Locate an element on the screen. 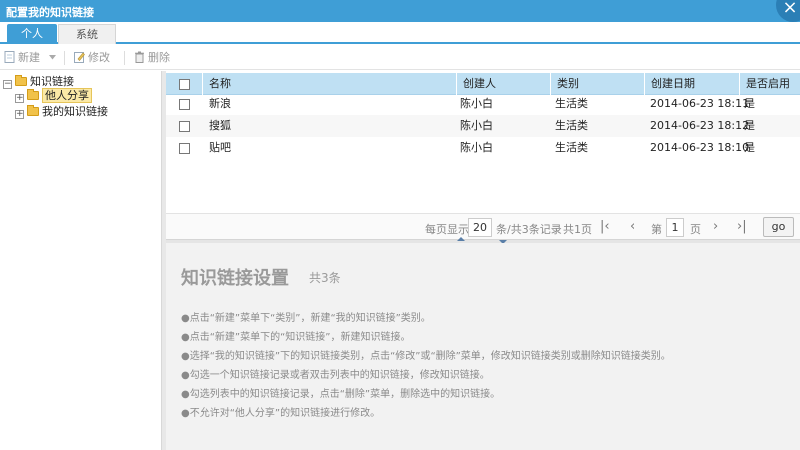 The height and width of the screenshot is (450, 800). cell-date: 2014-06-23 18:12 is located at coordinates (700, 125).